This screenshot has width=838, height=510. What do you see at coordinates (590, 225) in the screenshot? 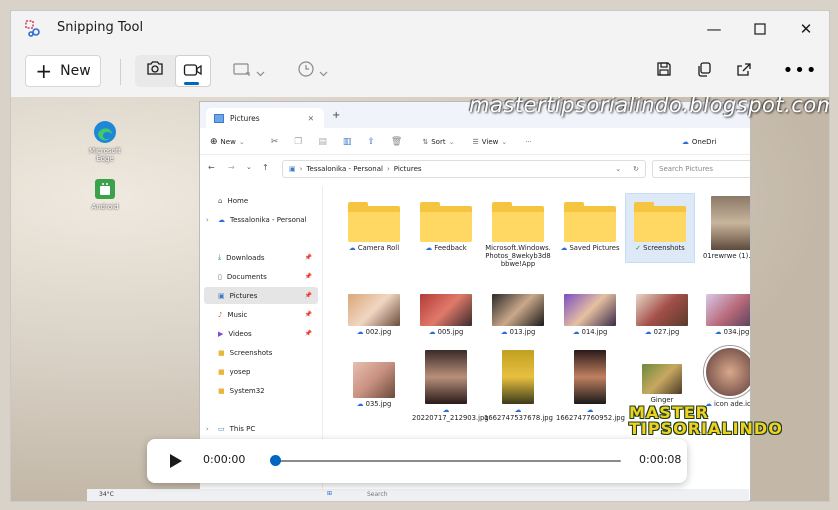
I see `folder-item: ☁ Saved Pictures` at bounding box center [590, 225].